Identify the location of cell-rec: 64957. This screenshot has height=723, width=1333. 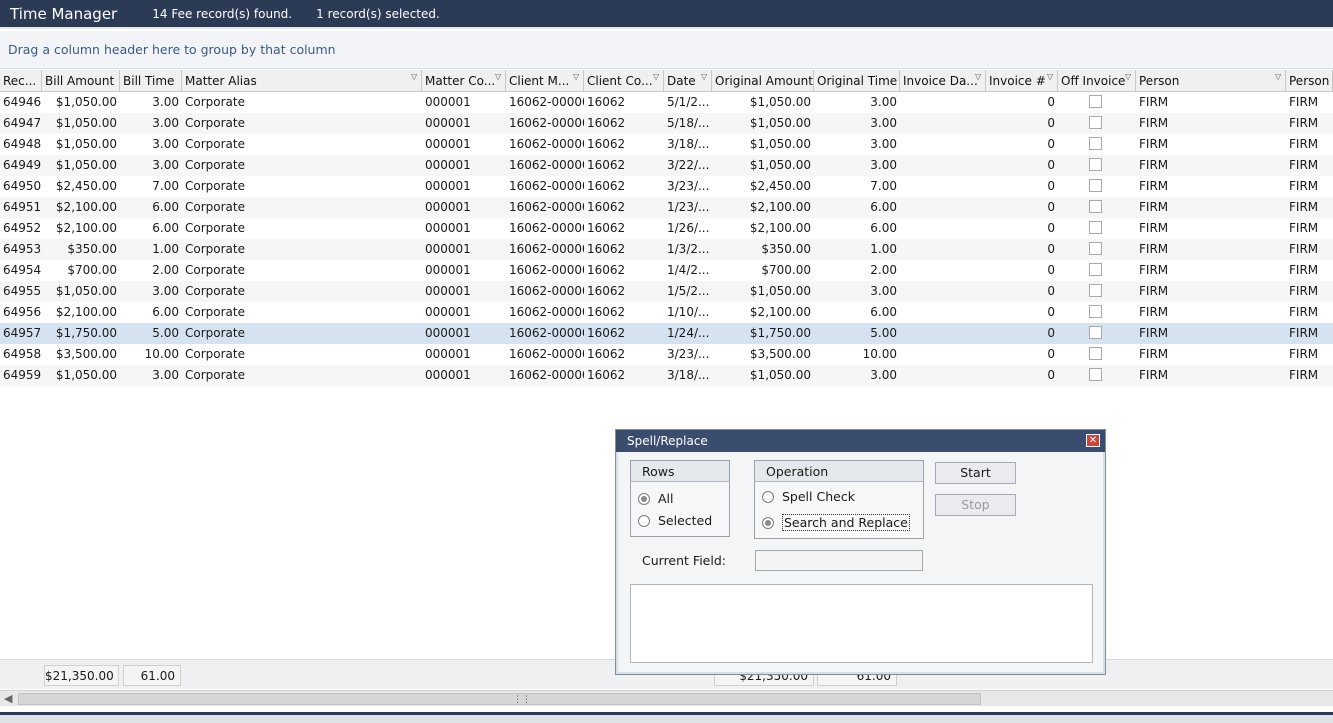
(21, 333).